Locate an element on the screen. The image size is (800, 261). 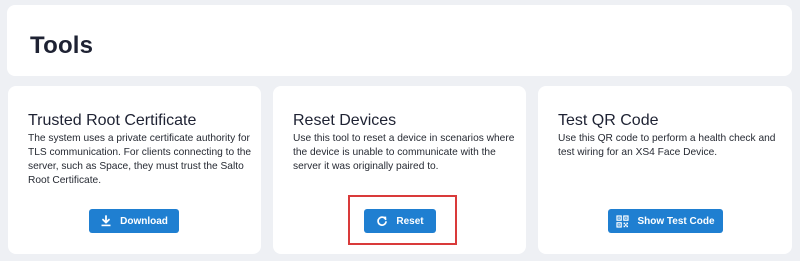
download-button: Download is located at coordinates (134, 221).